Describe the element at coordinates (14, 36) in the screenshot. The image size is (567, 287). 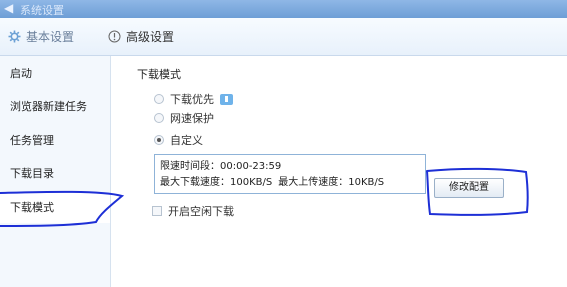
I see `gear-icon` at that location.